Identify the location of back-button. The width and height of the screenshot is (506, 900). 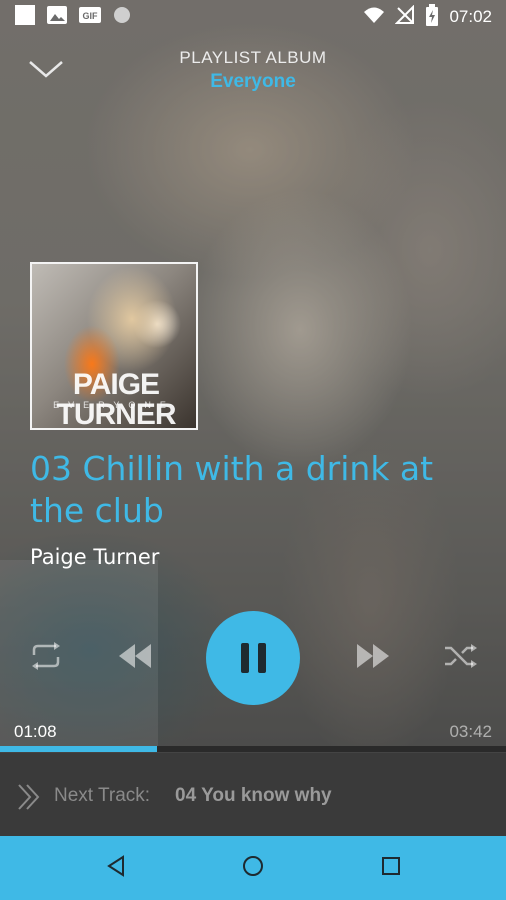
(116, 868).